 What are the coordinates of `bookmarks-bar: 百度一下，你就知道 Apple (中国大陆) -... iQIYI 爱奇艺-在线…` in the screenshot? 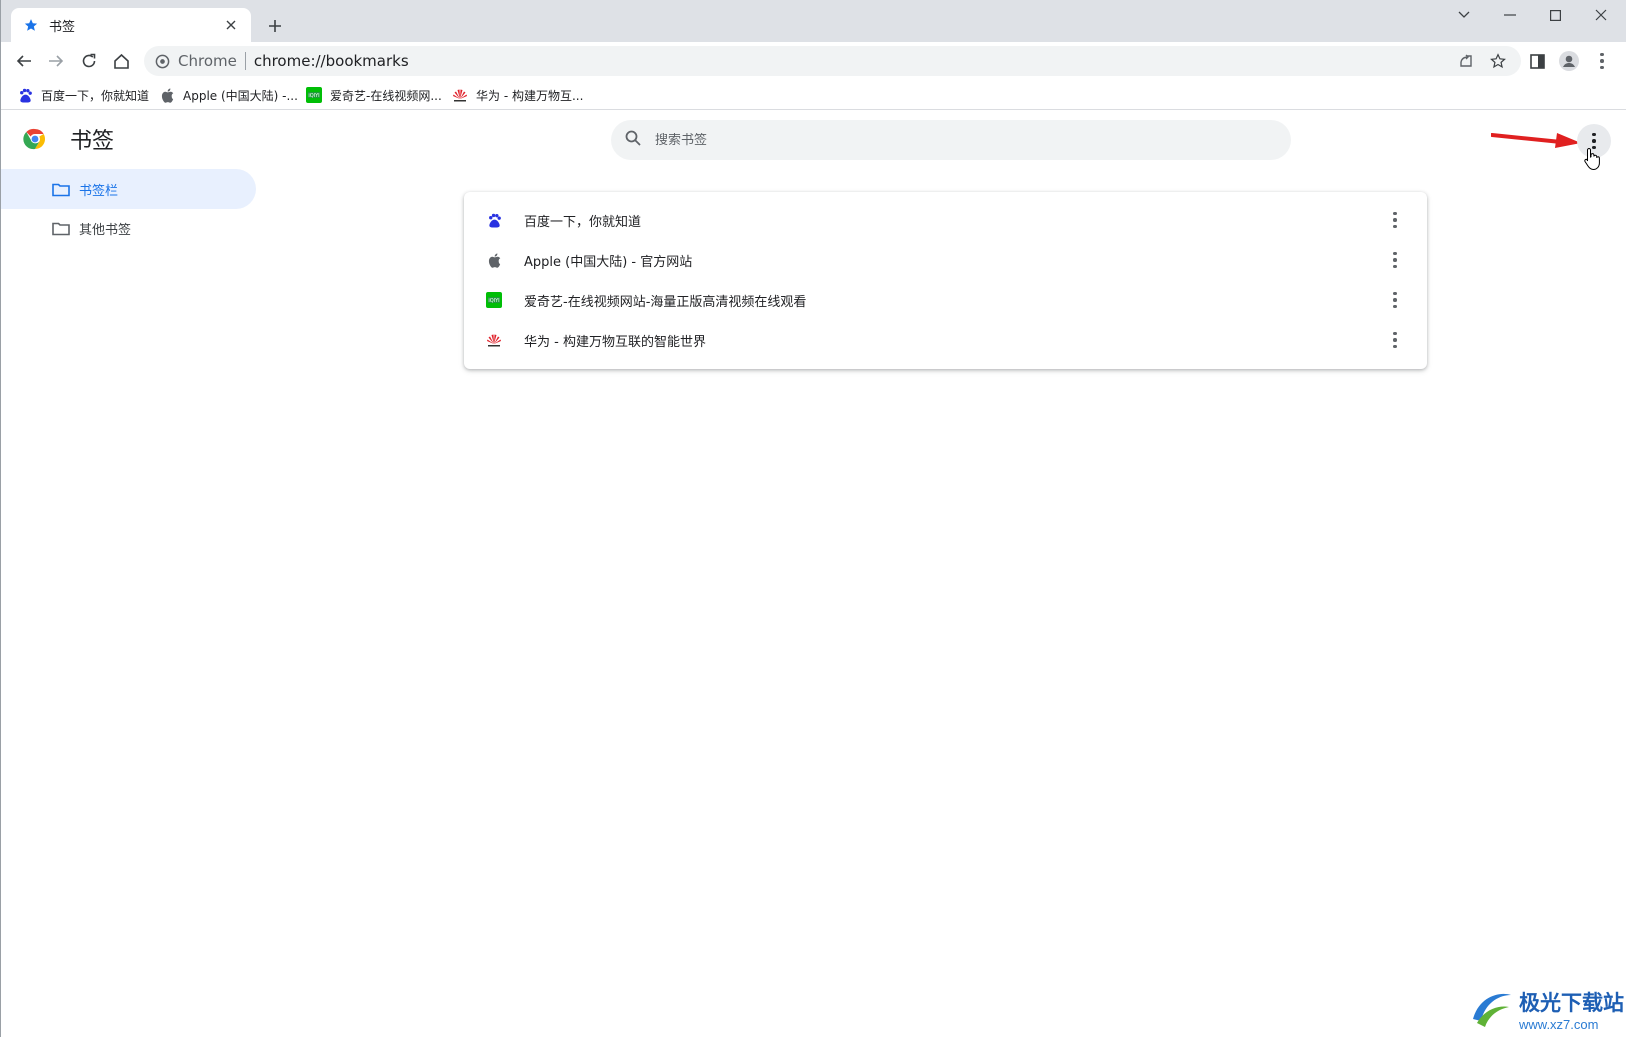 It's located at (813, 95).